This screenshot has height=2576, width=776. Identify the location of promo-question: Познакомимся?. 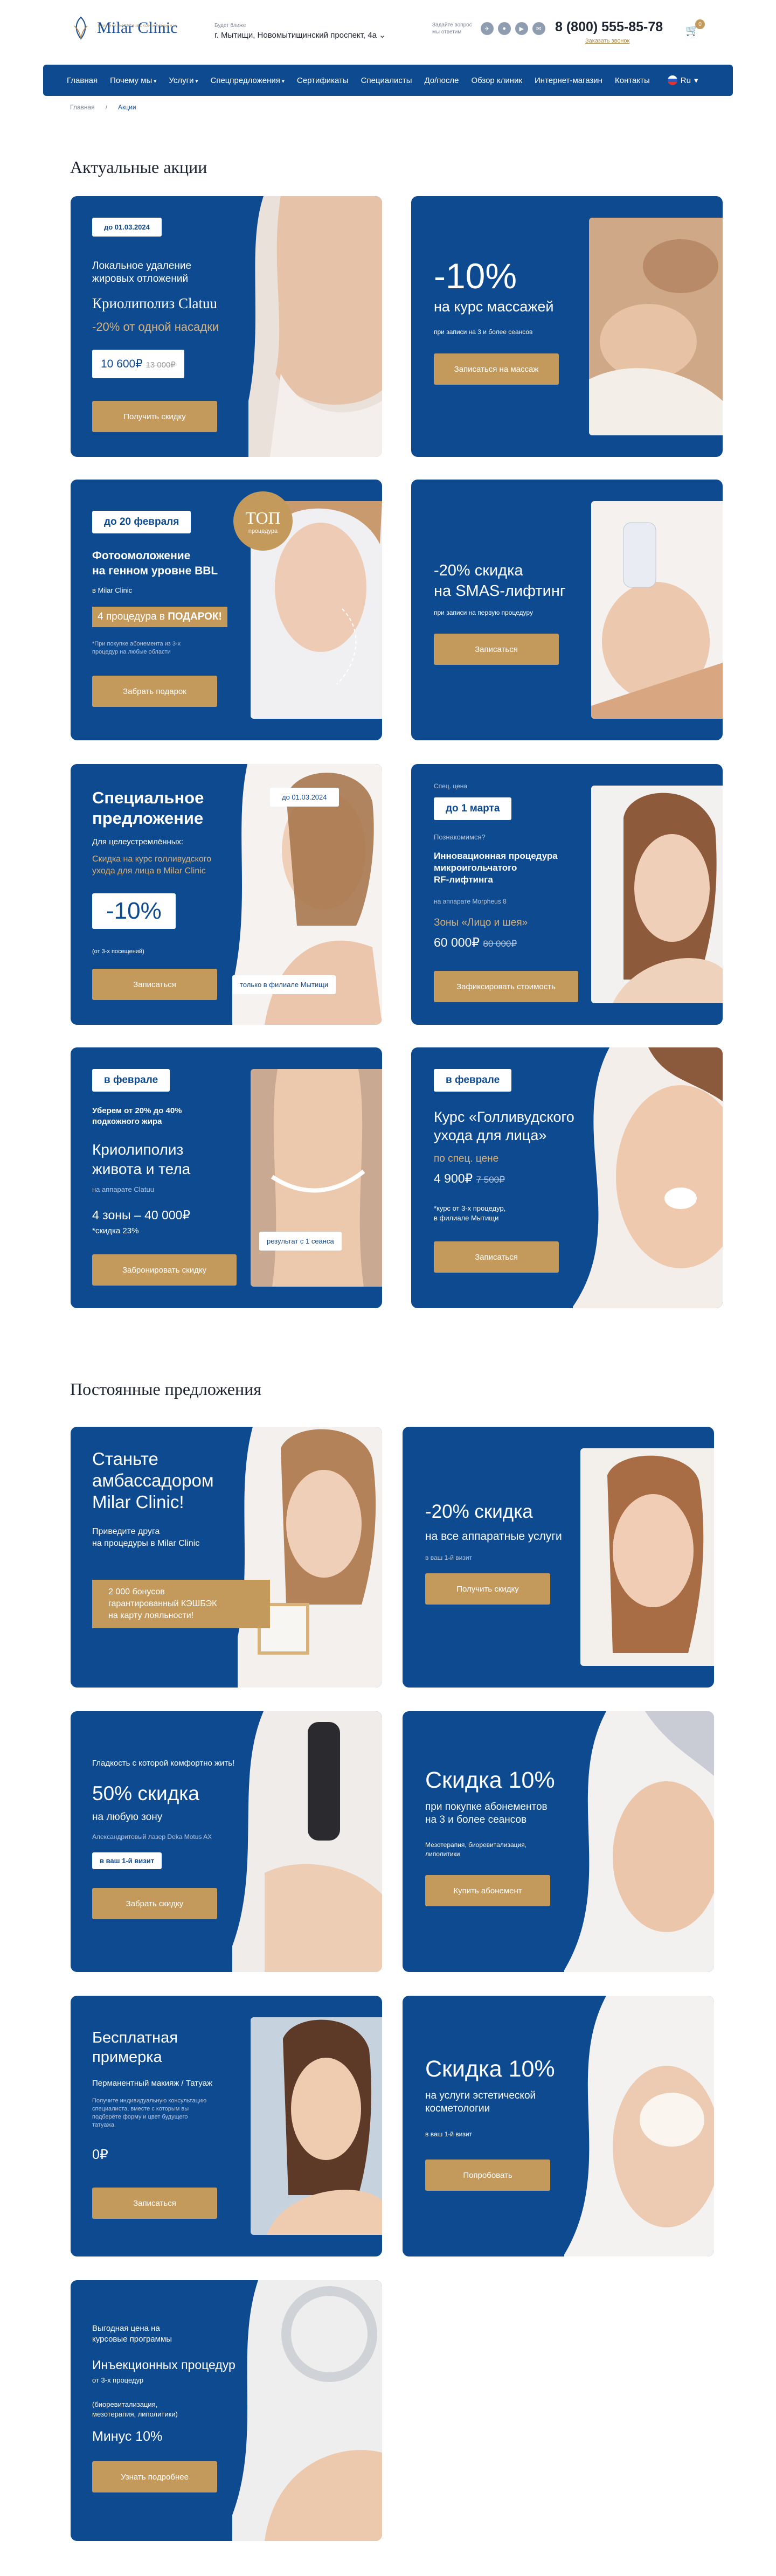
(460, 837).